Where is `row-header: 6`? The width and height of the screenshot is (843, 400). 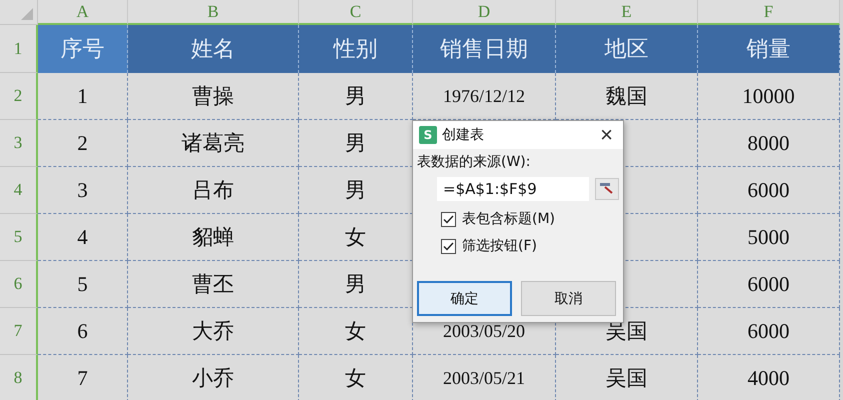 row-header: 6 is located at coordinates (19, 284).